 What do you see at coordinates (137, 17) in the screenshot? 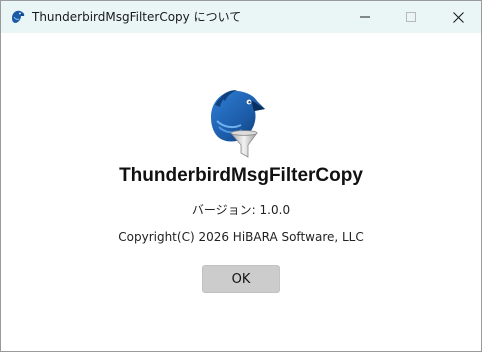
I see `window-title: ThunderbirdMsgFilterCopy について` at bounding box center [137, 17].